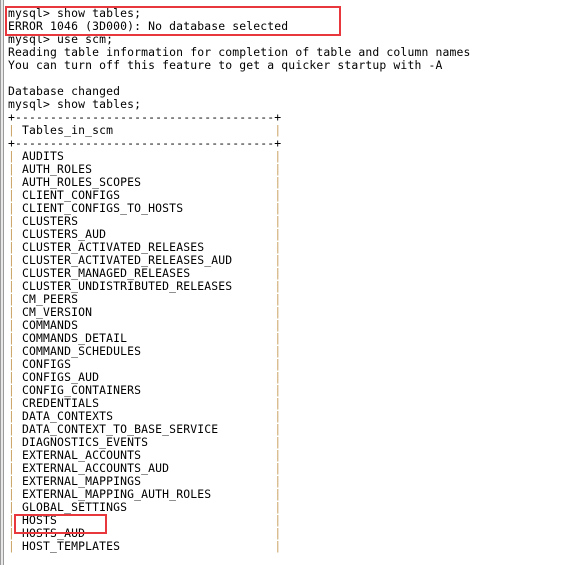  I want to click on table-cell: CM_PEERS, so click(47, 299).